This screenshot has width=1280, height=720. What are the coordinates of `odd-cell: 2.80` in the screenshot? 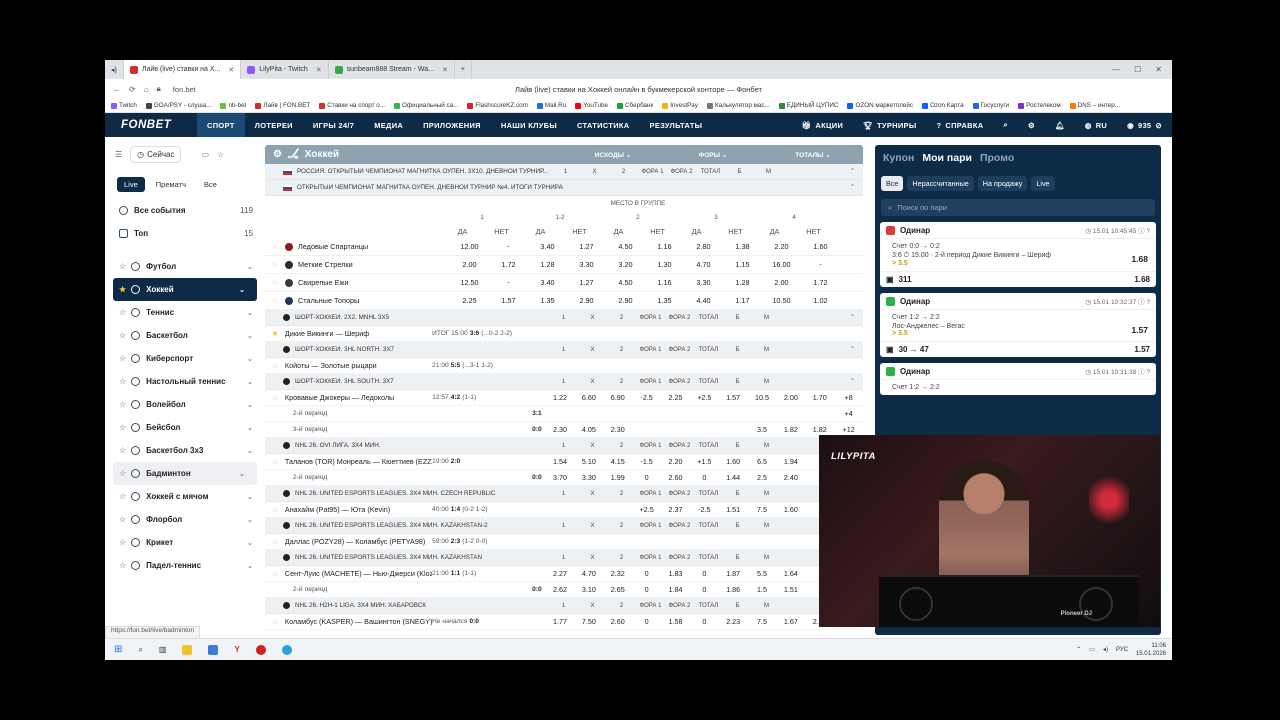 It's located at (703, 246).